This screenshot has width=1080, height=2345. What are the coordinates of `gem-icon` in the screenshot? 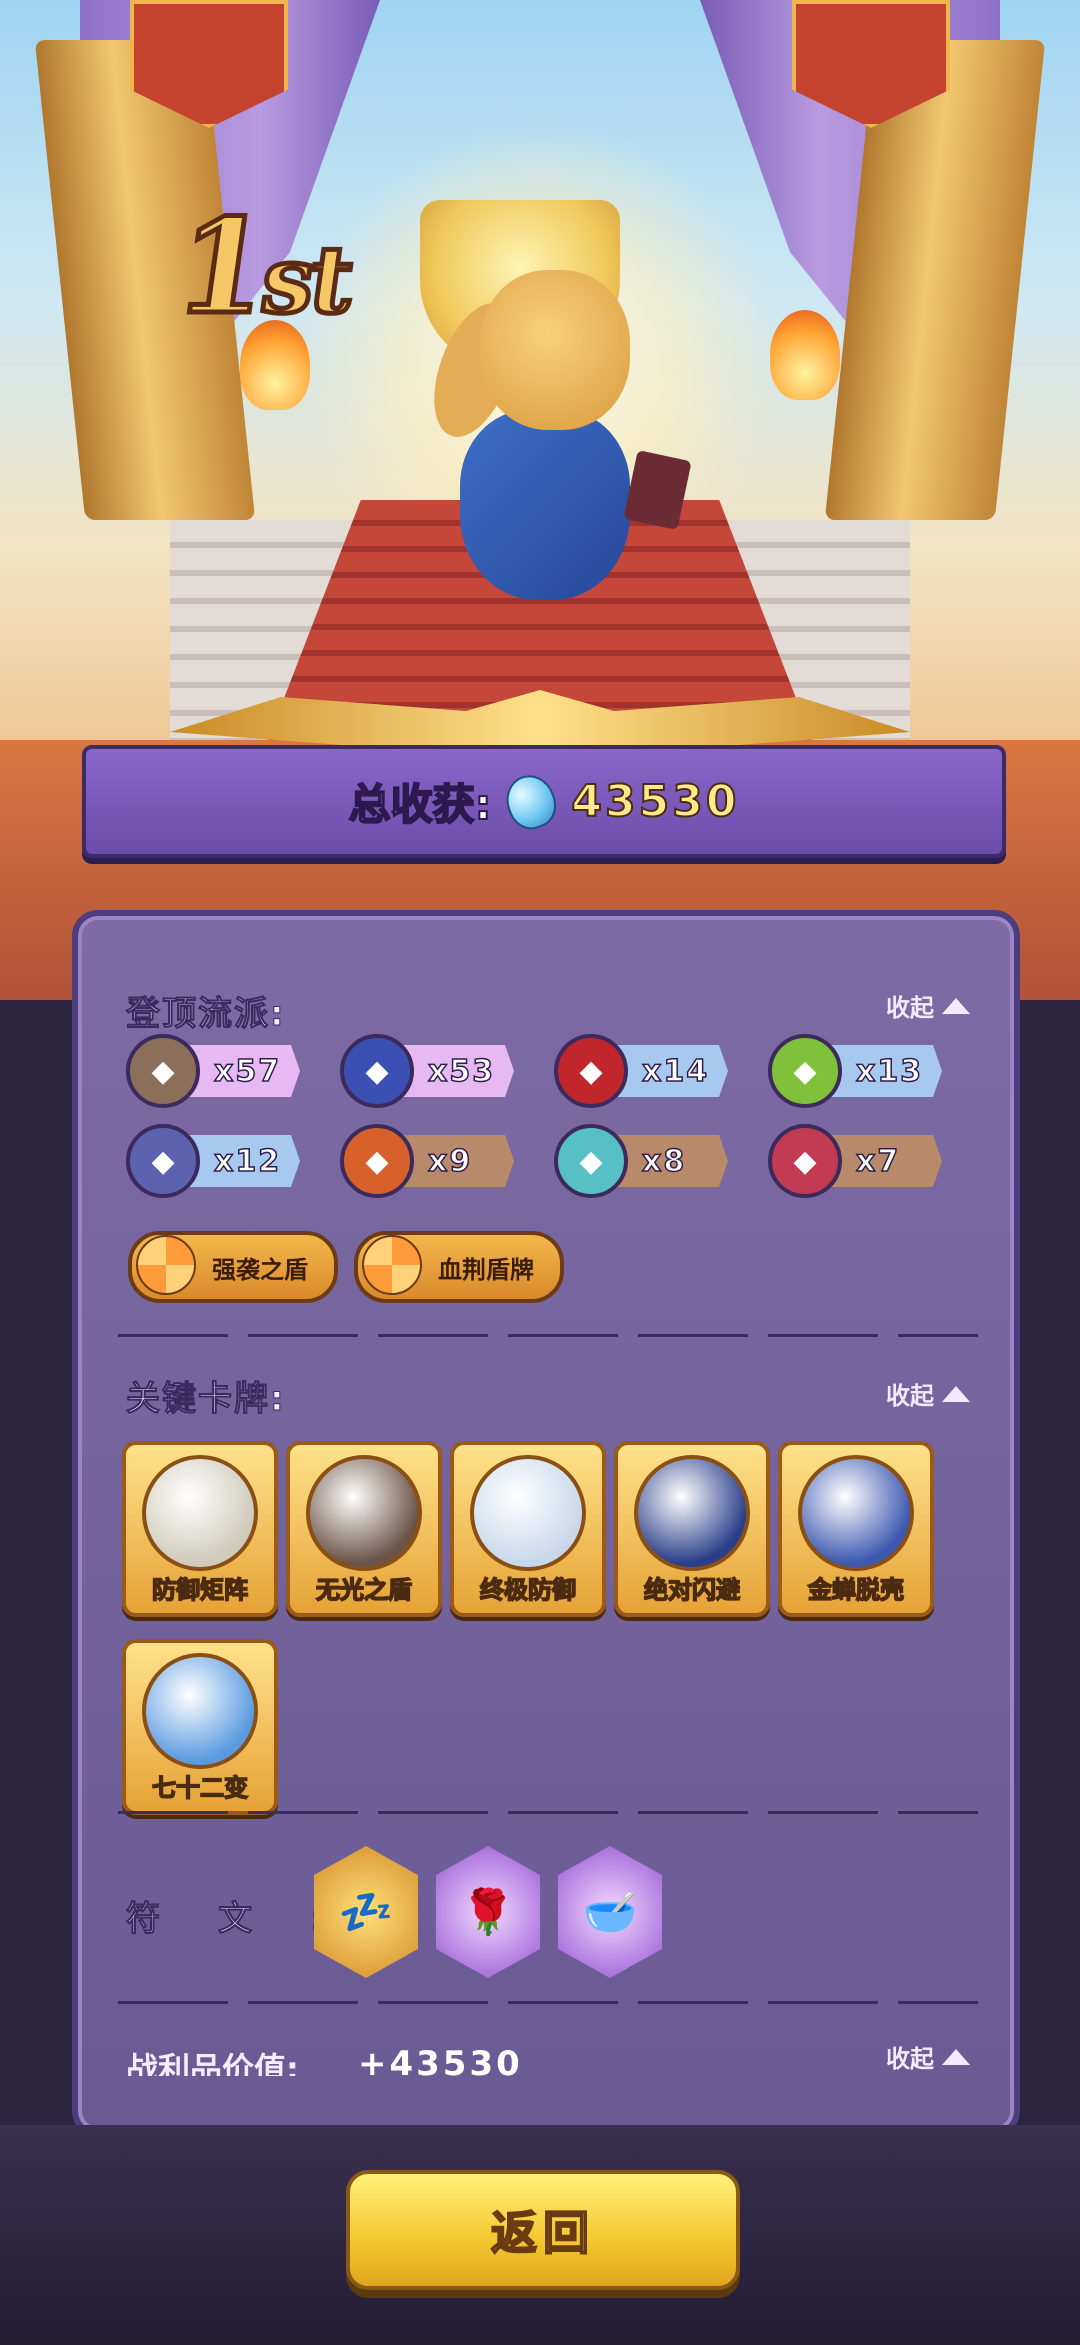 It's located at (531, 801).